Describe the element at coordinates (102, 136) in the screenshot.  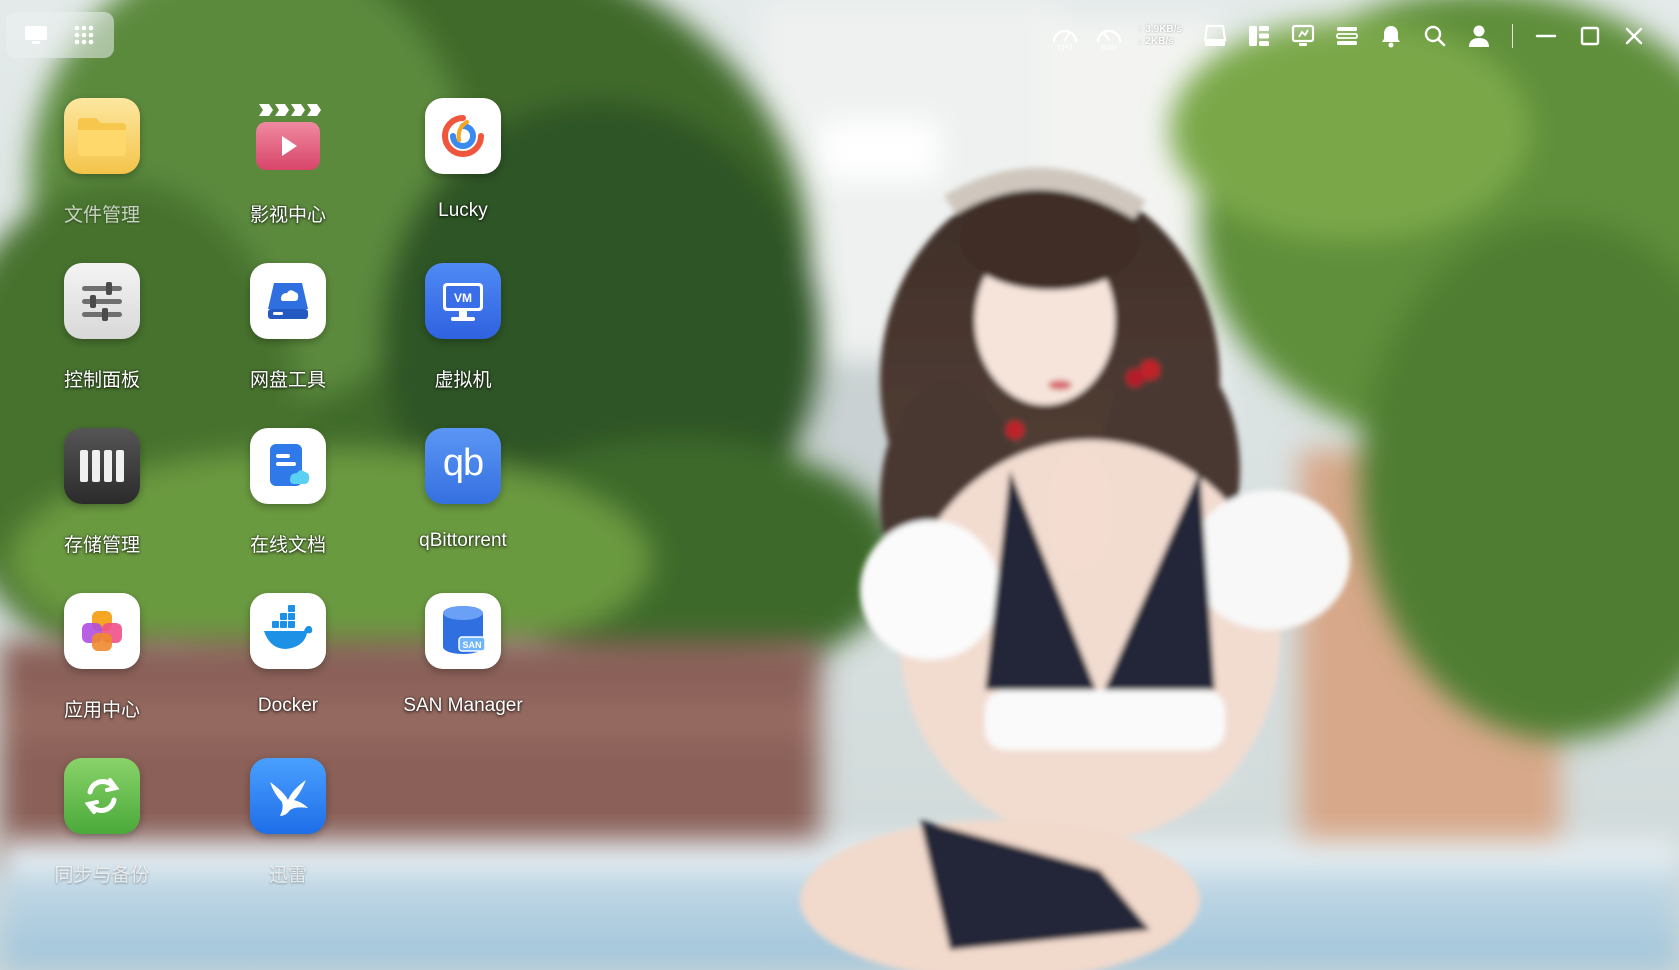
I see `folder-icon` at that location.